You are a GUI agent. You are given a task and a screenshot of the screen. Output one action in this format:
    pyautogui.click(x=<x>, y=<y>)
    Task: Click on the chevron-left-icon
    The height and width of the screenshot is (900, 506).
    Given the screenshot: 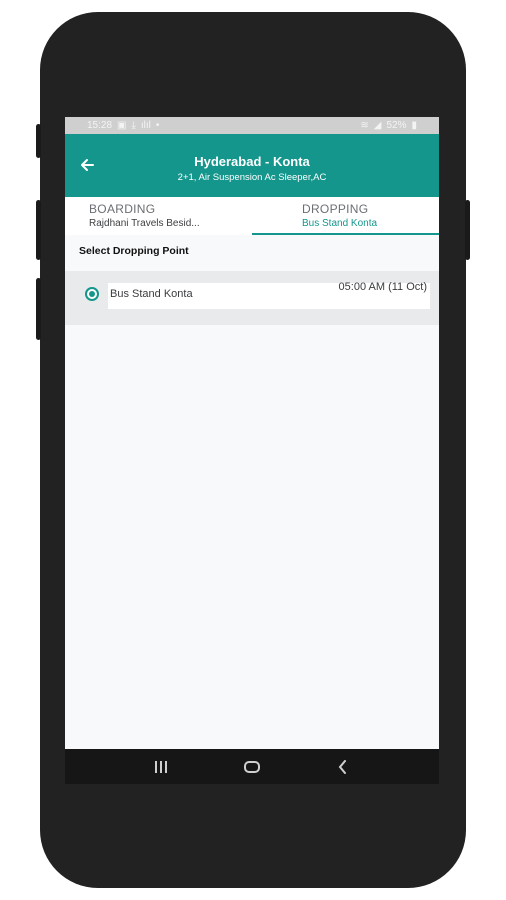 What is the action you would take?
    pyautogui.click(x=343, y=767)
    